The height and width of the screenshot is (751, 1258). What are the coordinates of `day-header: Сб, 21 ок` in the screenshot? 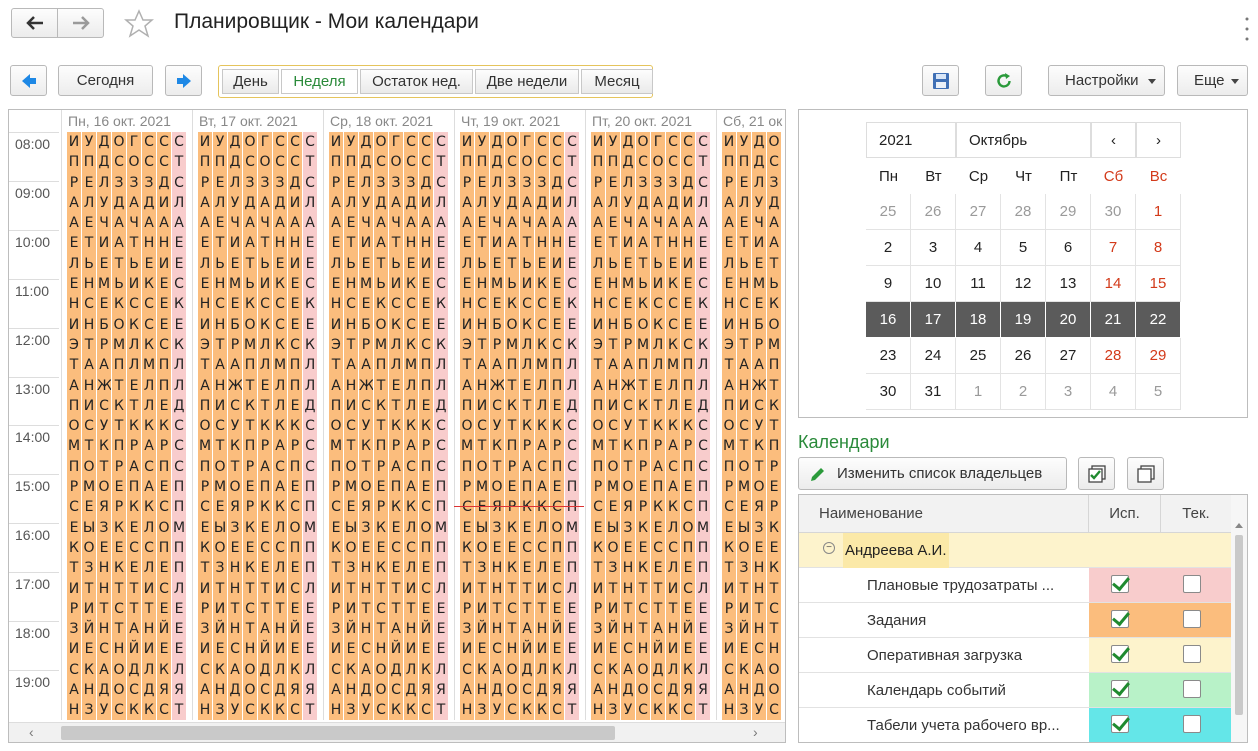 It's located at (750, 121).